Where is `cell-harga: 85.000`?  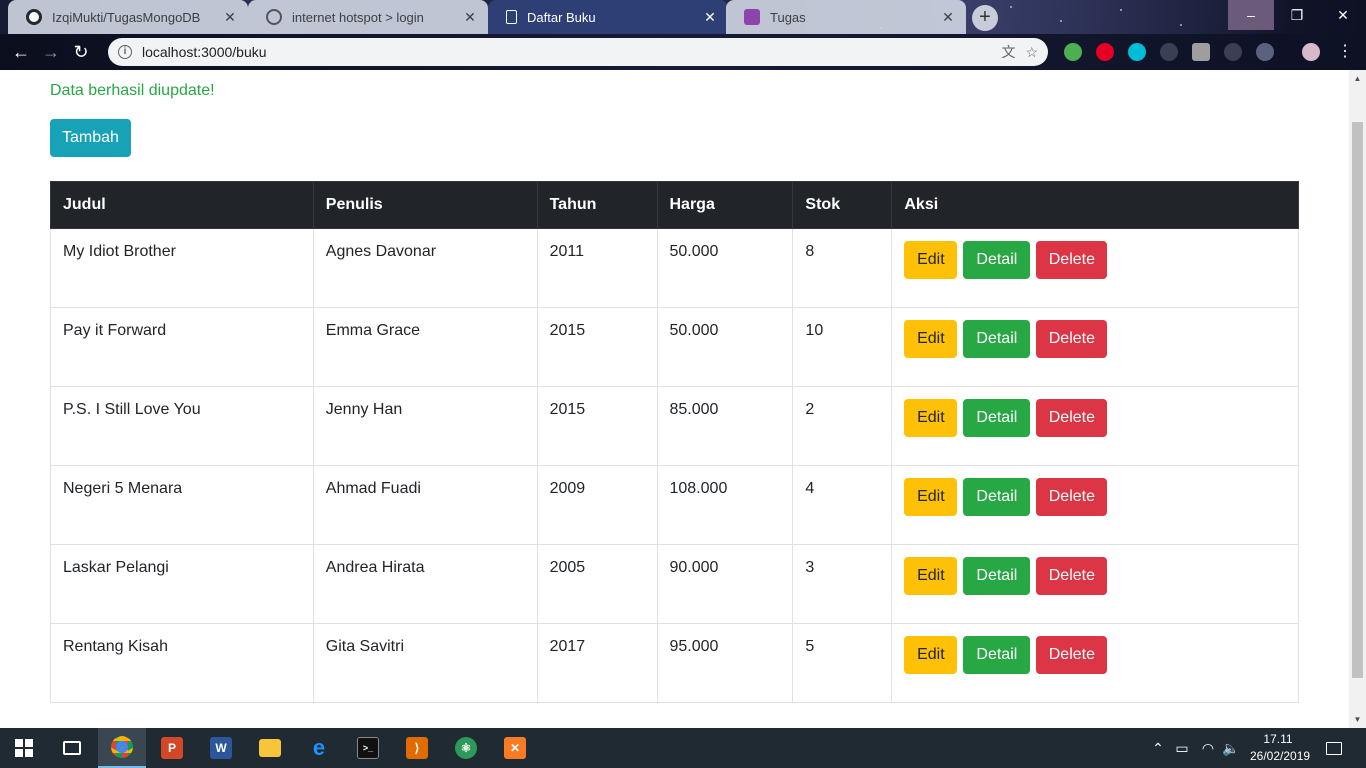
cell-harga: 85.000 is located at coordinates (725, 426).